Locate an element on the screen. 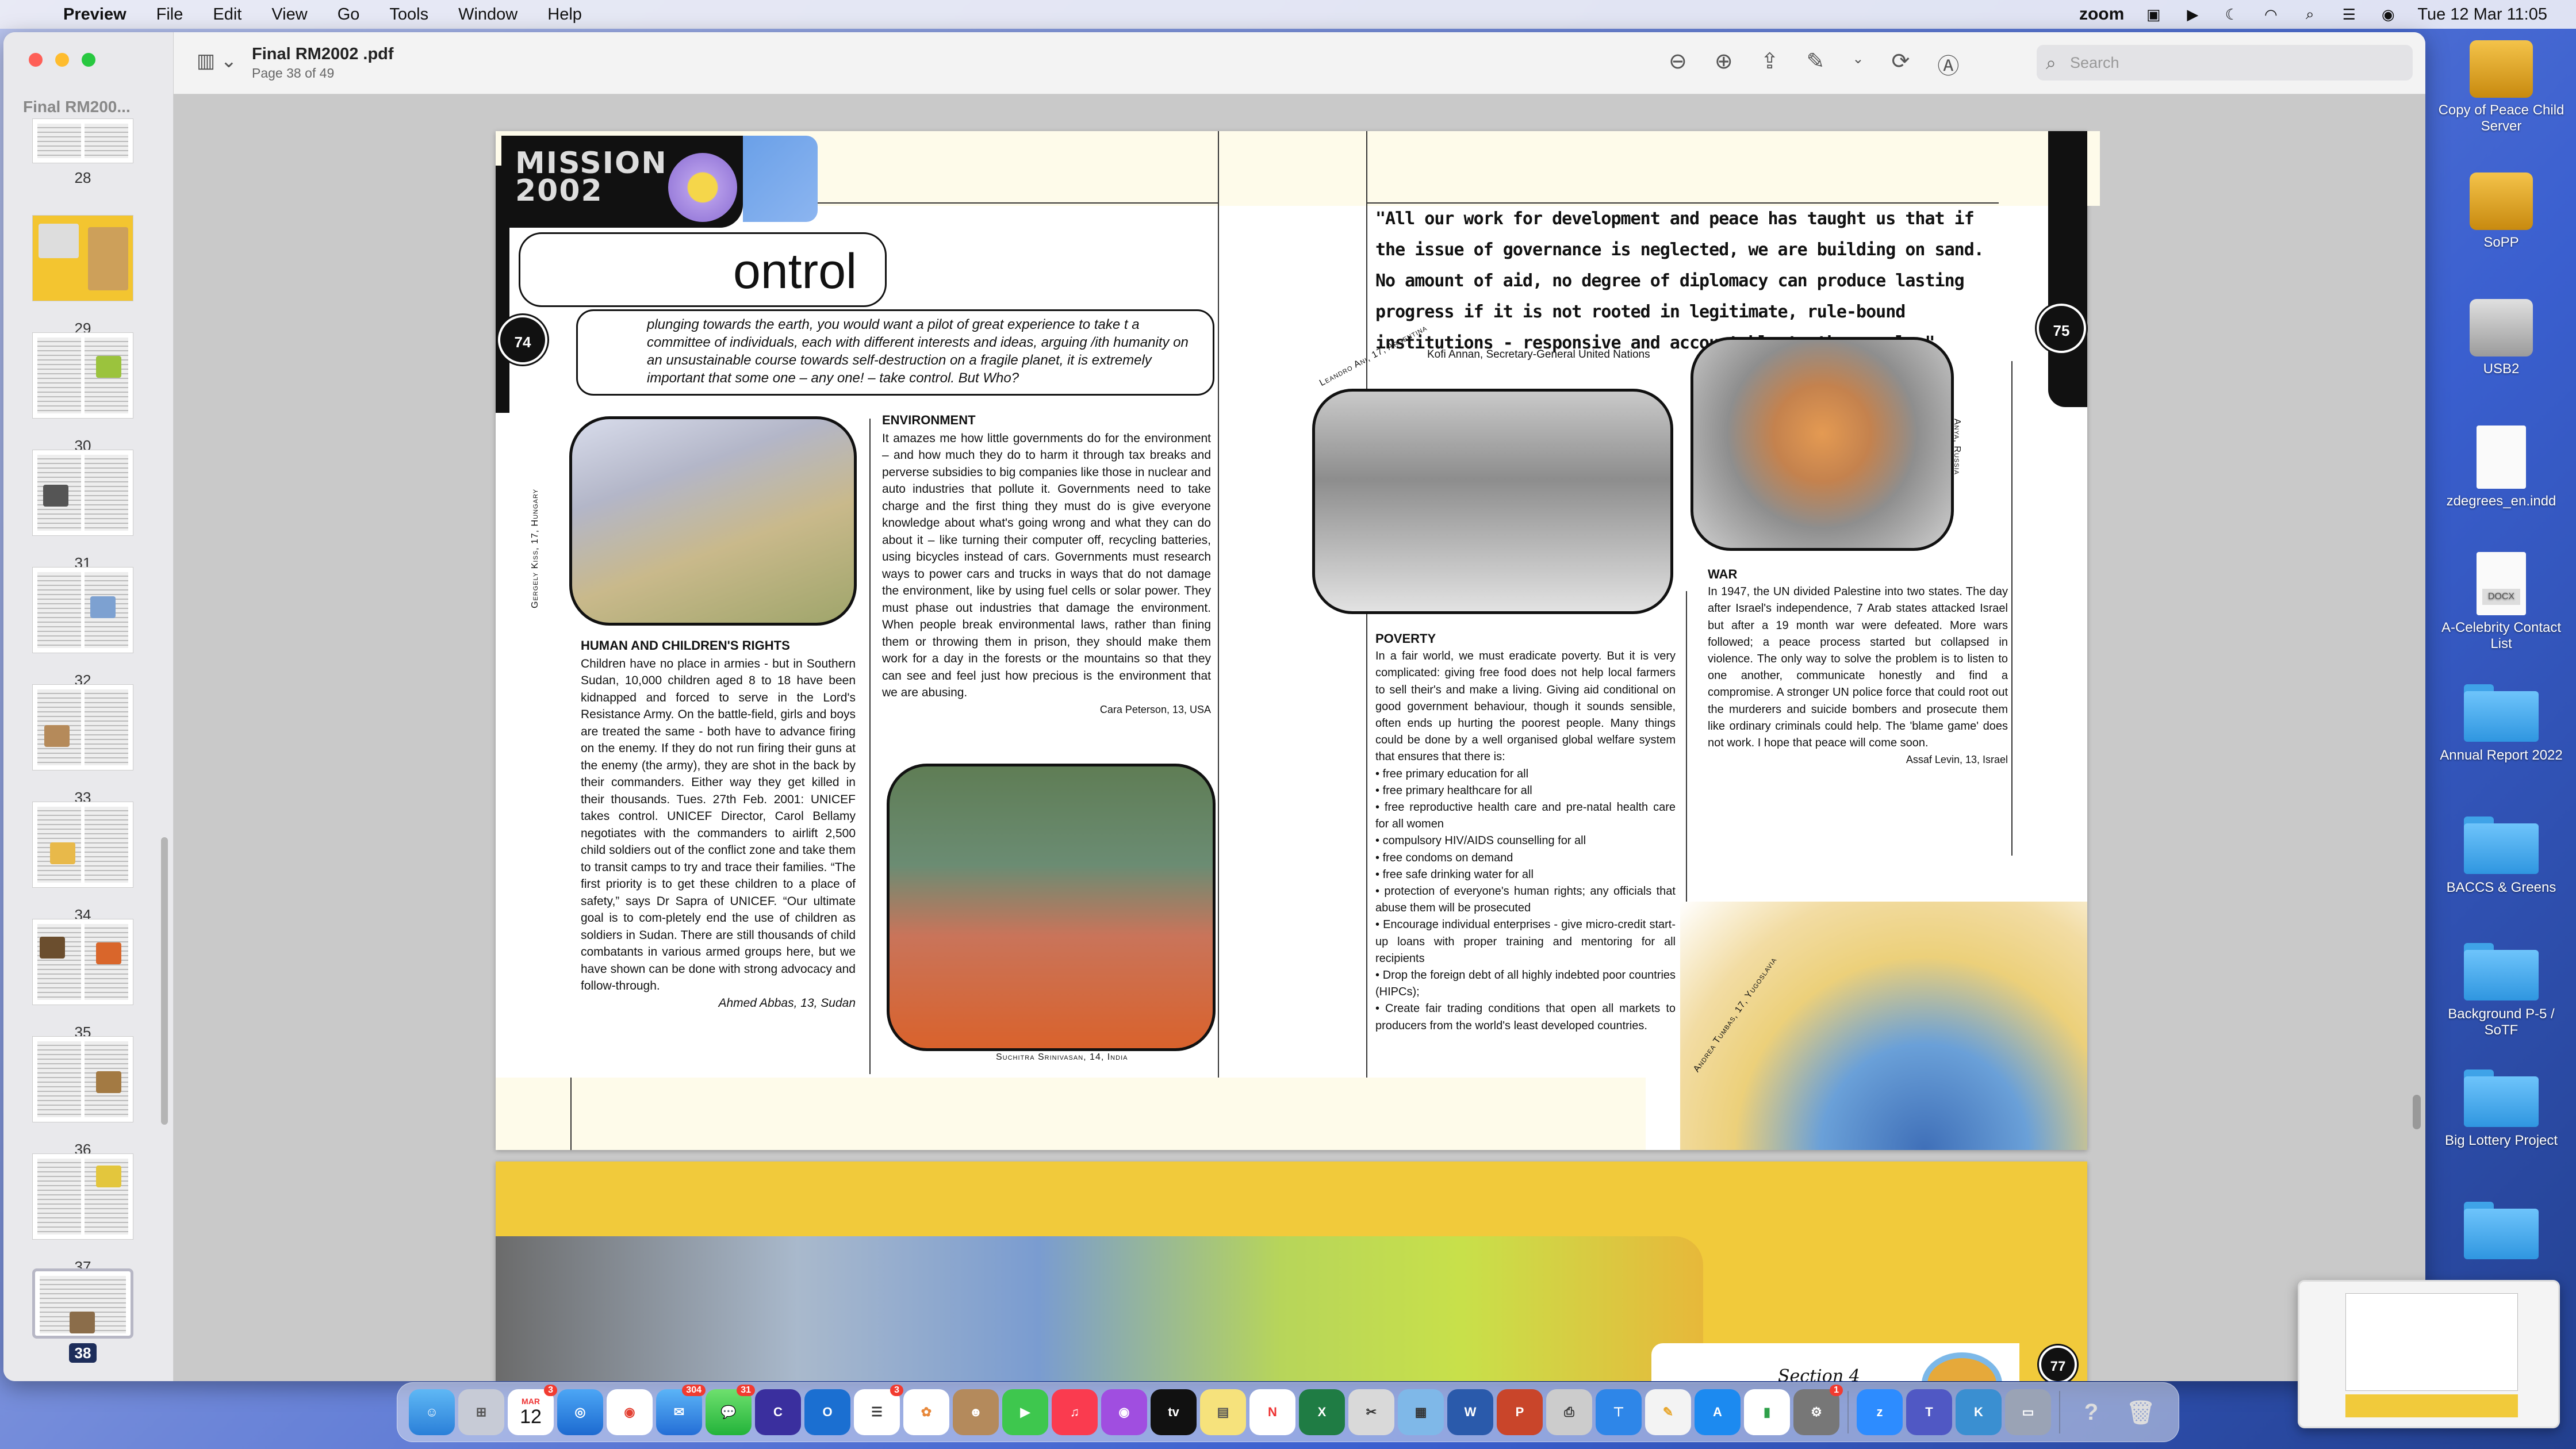 The width and height of the screenshot is (2576, 1449). markup-pen-icon: ✎ is located at coordinates (1816, 64).